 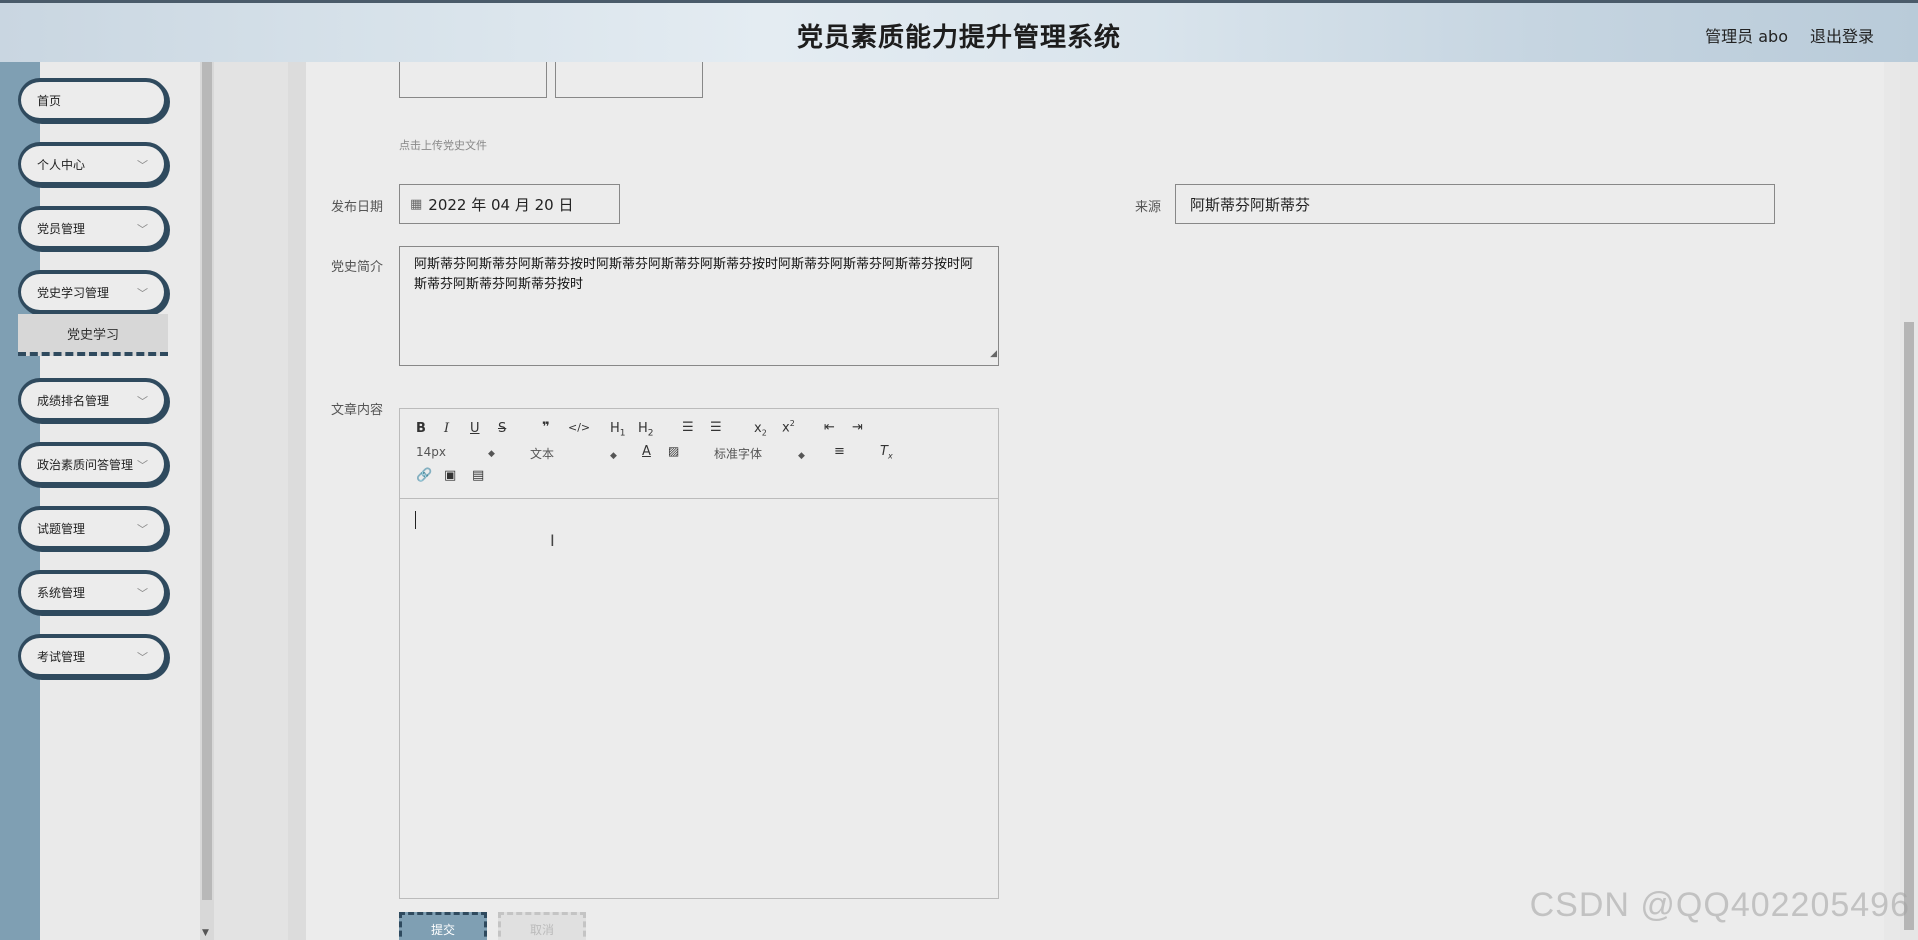 I want to click on link-icon: 🔗, so click(x=424, y=475).